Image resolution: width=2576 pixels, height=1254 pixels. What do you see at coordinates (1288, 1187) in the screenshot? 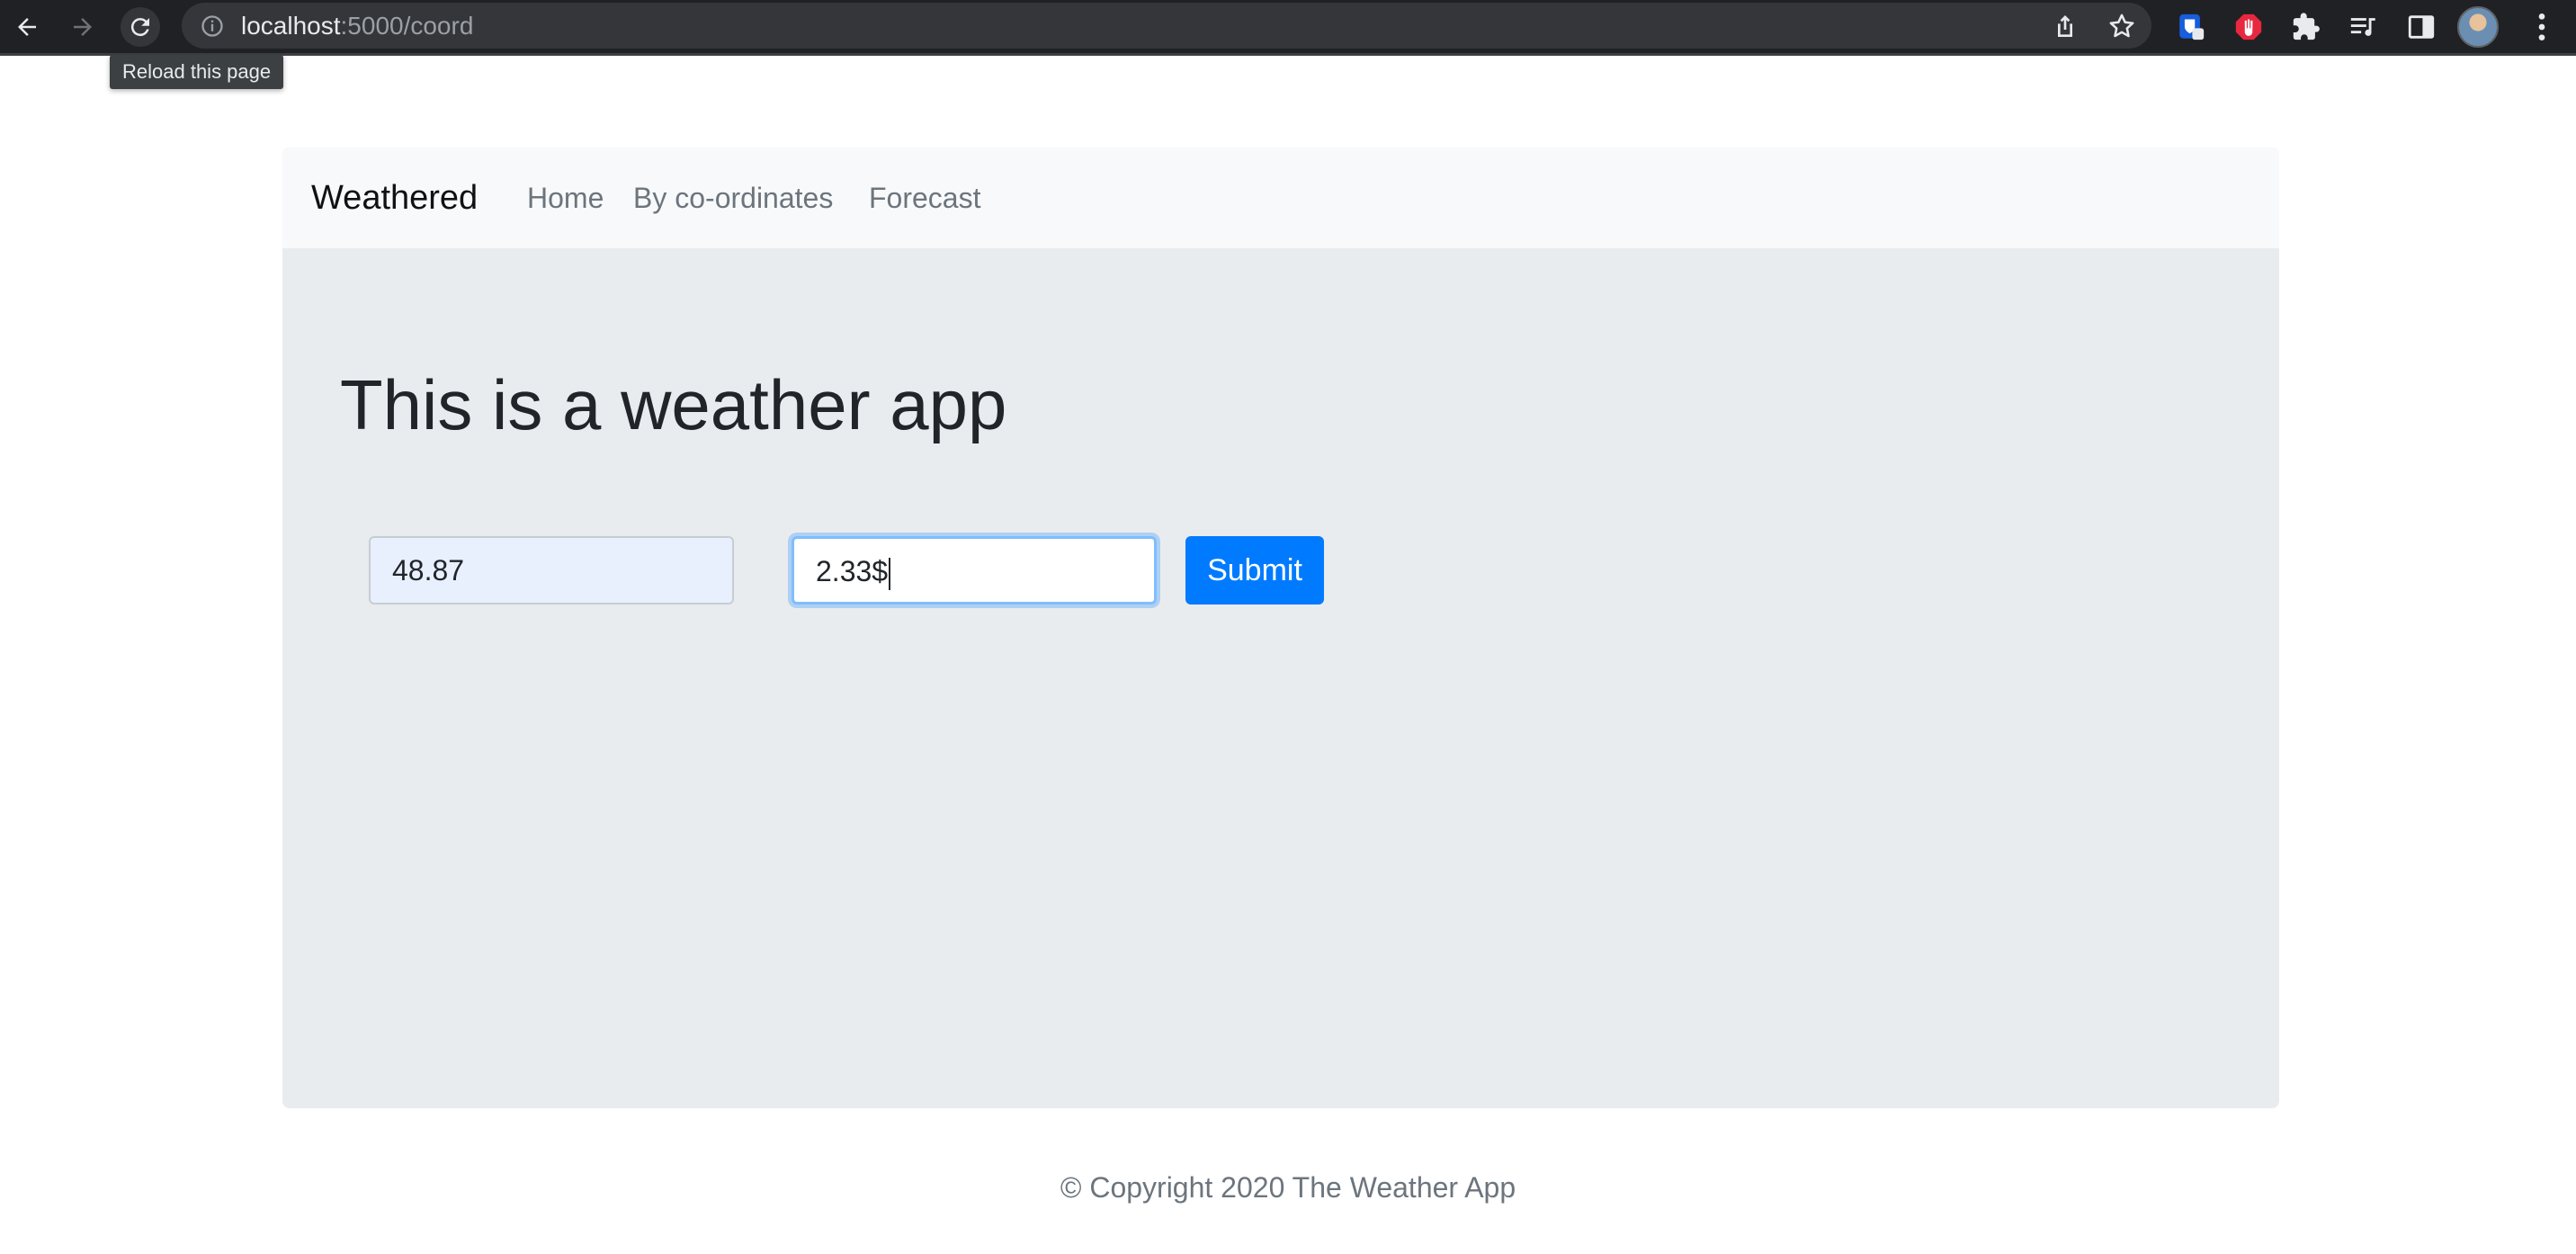
I see `footer-copyright: © Copyright 2020 The Weather App` at bounding box center [1288, 1187].